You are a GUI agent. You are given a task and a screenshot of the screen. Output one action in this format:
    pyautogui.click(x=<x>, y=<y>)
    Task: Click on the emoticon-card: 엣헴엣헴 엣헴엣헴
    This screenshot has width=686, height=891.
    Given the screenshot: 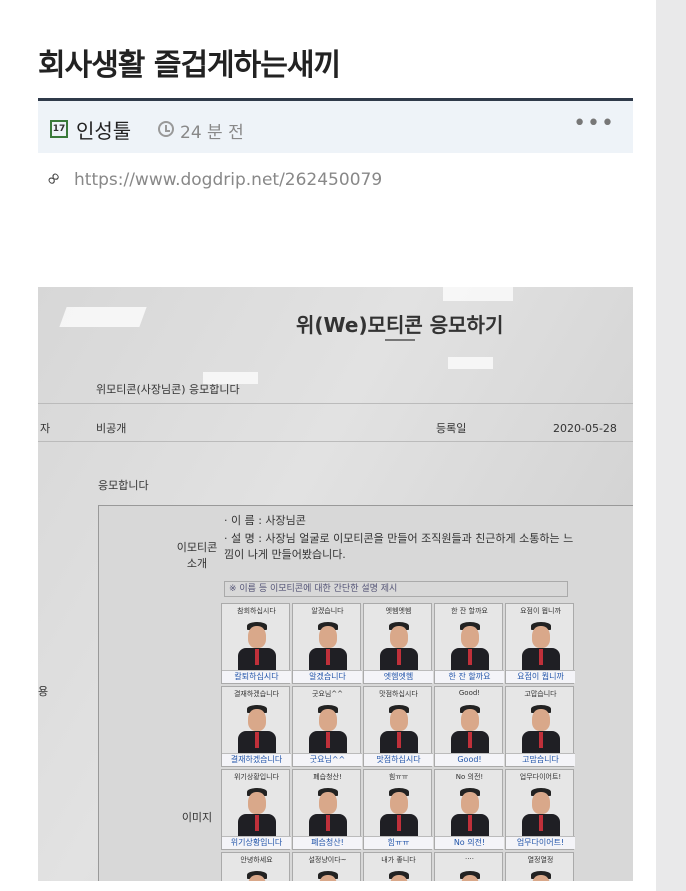 What is the action you would take?
    pyautogui.click(x=398, y=643)
    